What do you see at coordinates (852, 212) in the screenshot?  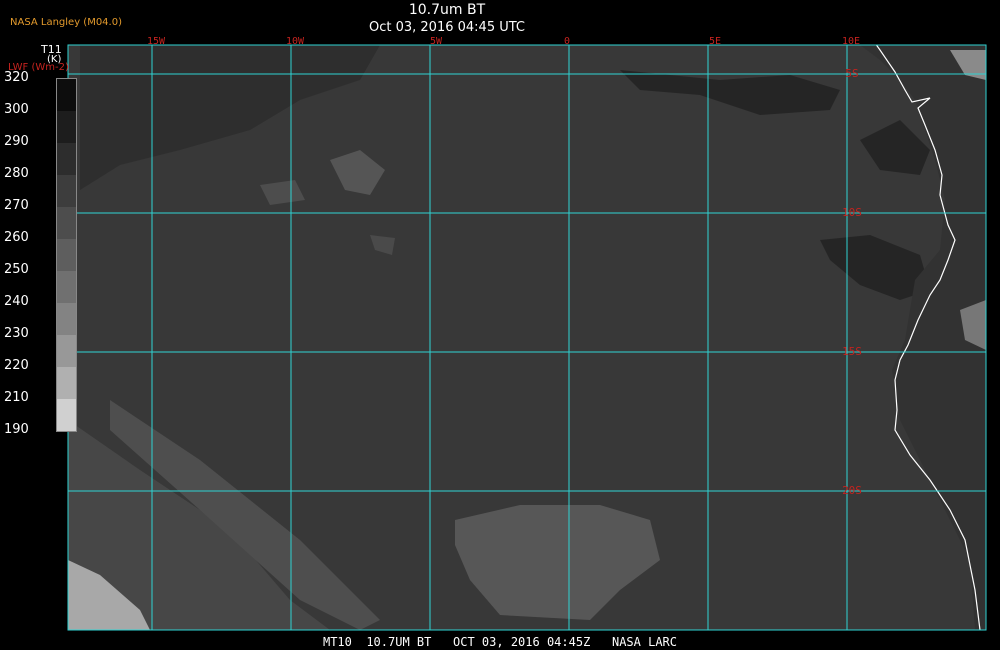 I see `lat-label: 10S` at bounding box center [852, 212].